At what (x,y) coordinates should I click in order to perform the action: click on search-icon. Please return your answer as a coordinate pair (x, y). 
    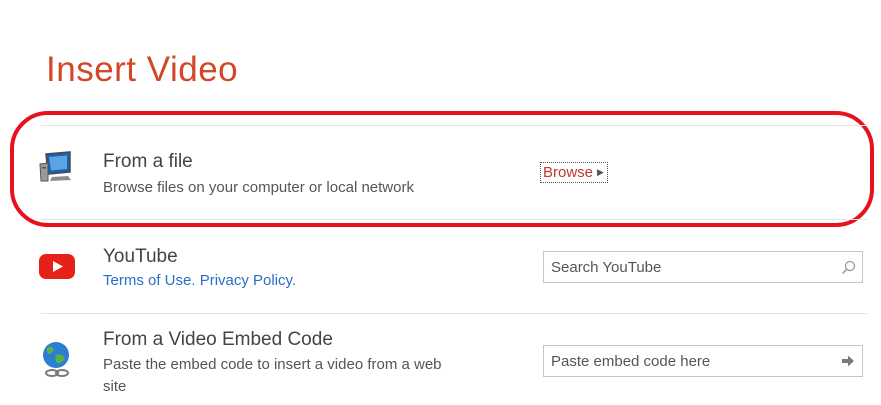
    Looking at the image, I should click on (848, 267).